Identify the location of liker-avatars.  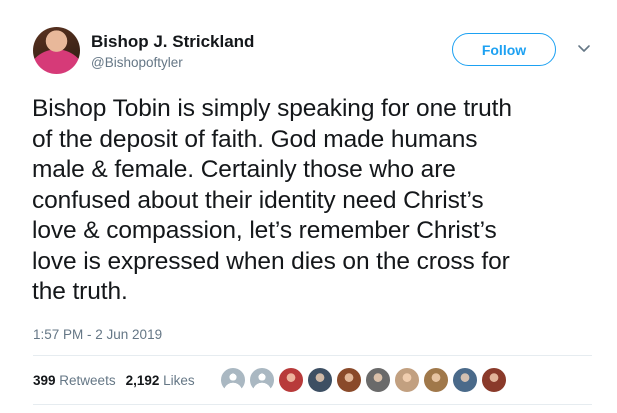
(365, 380).